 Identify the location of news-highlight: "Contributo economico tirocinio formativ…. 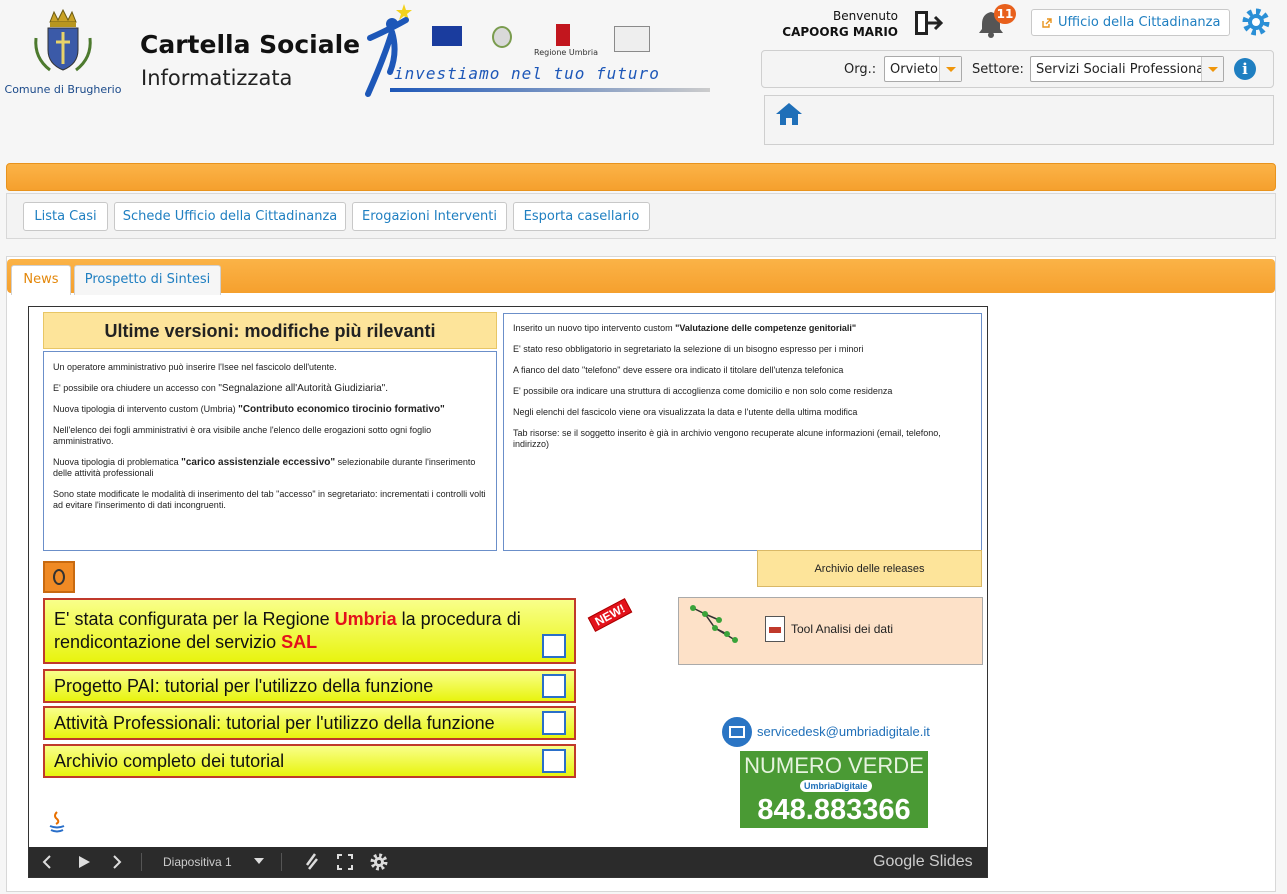
(341, 409).